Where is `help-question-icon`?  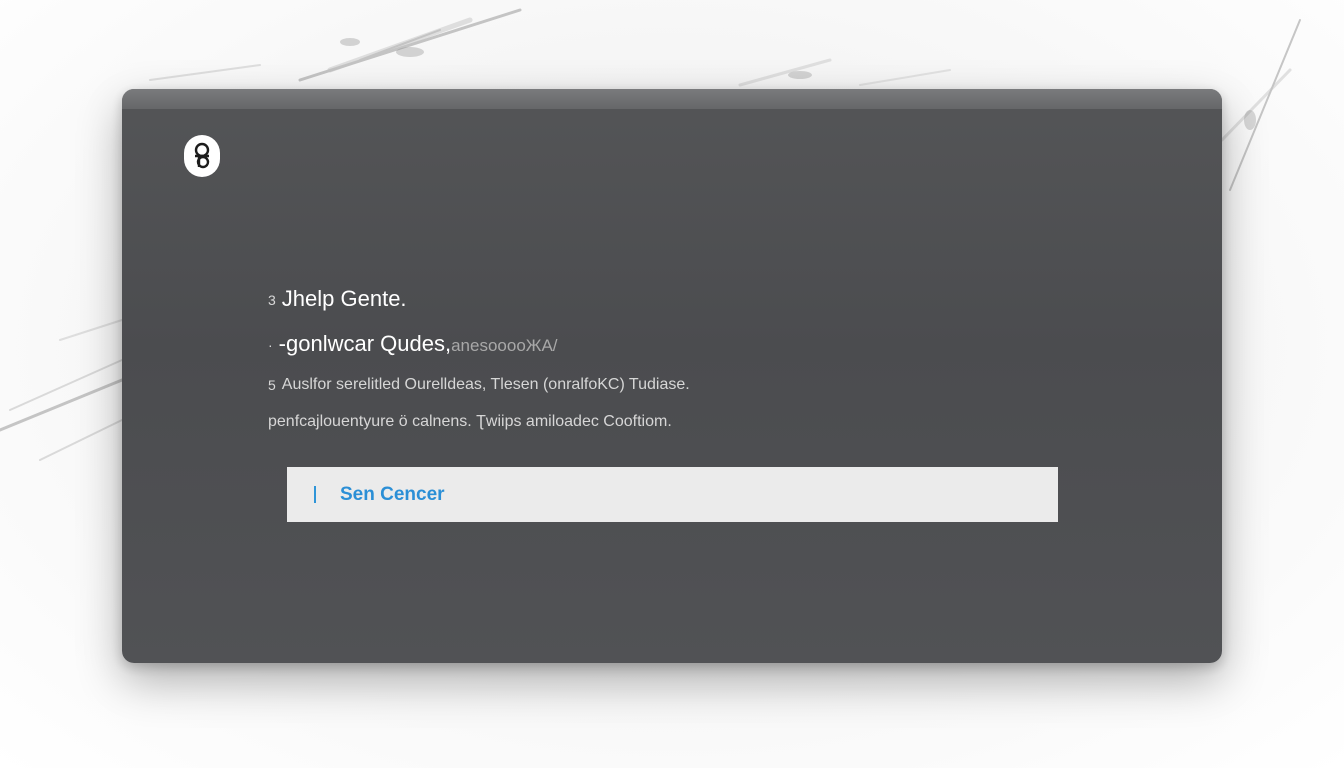
help-question-icon is located at coordinates (202, 156).